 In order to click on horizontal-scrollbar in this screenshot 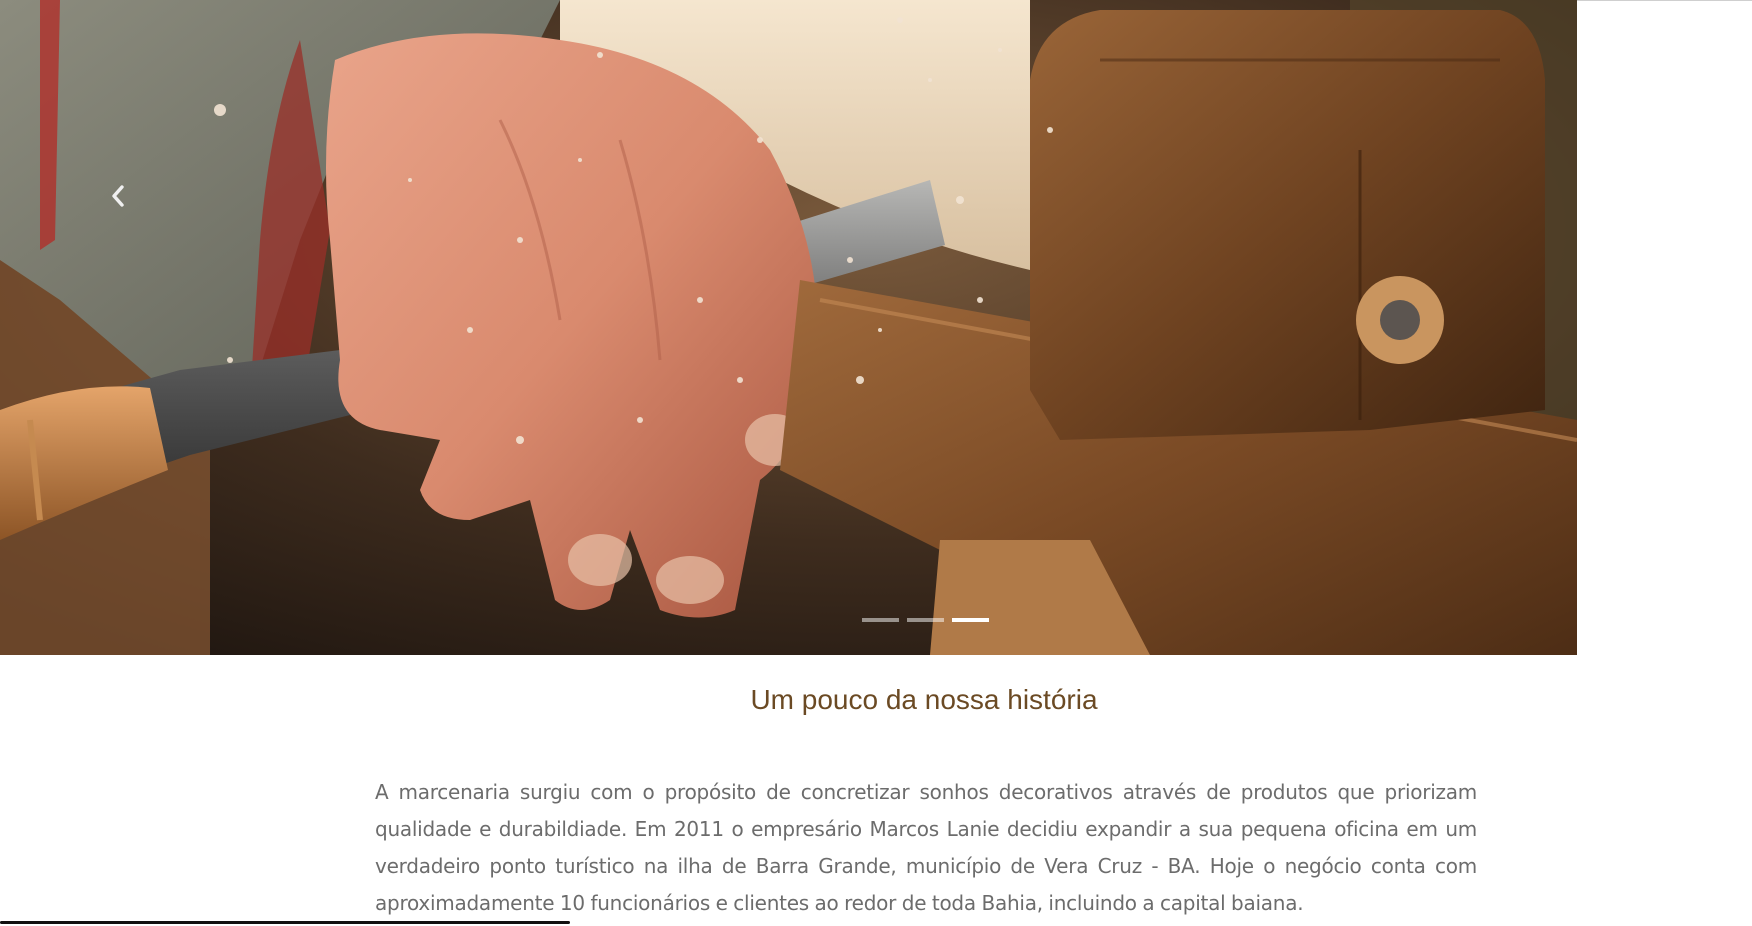, I will do `click(285, 922)`.